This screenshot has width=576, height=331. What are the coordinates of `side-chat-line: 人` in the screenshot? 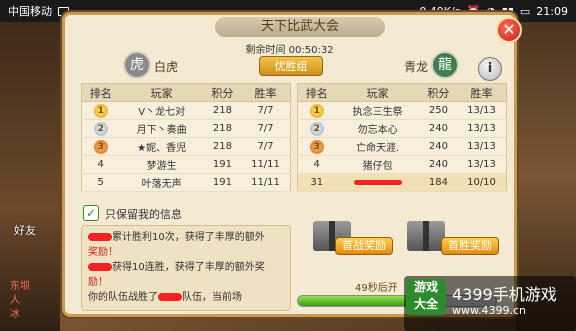 It's located at (15, 300).